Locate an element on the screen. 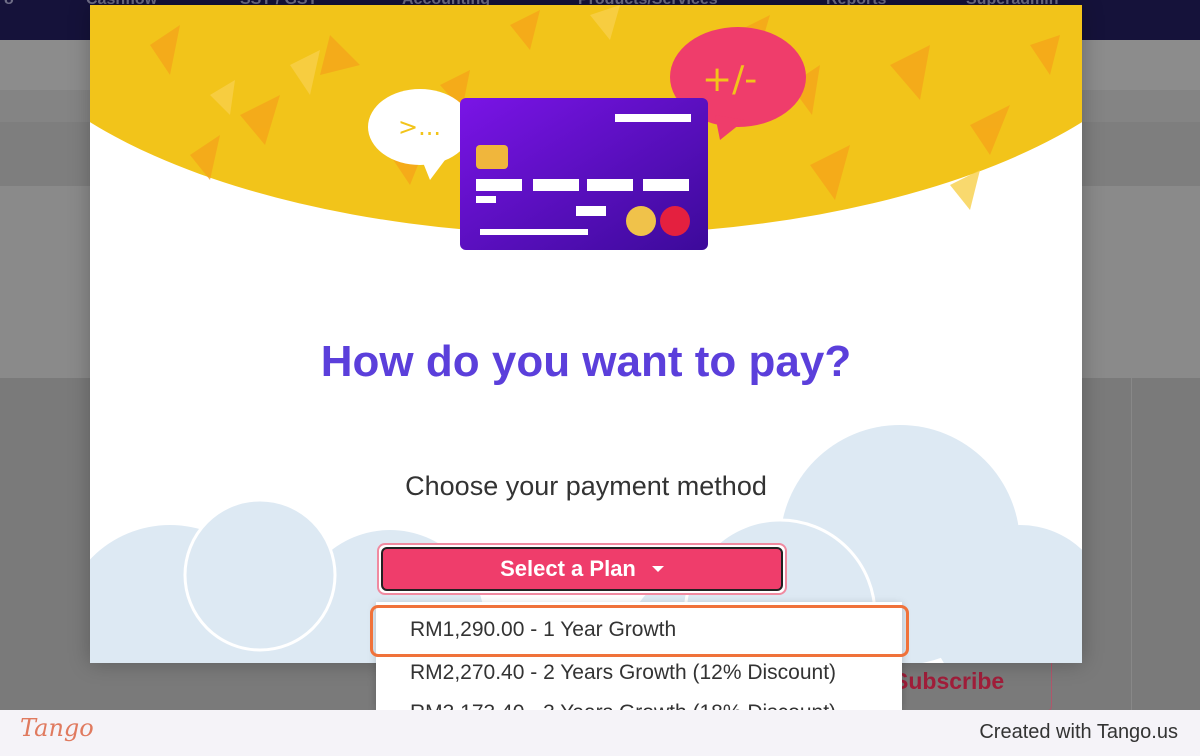 This screenshot has width=1200, height=756. select-plan-label: Select a Plan is located at coordinates (568, 568).